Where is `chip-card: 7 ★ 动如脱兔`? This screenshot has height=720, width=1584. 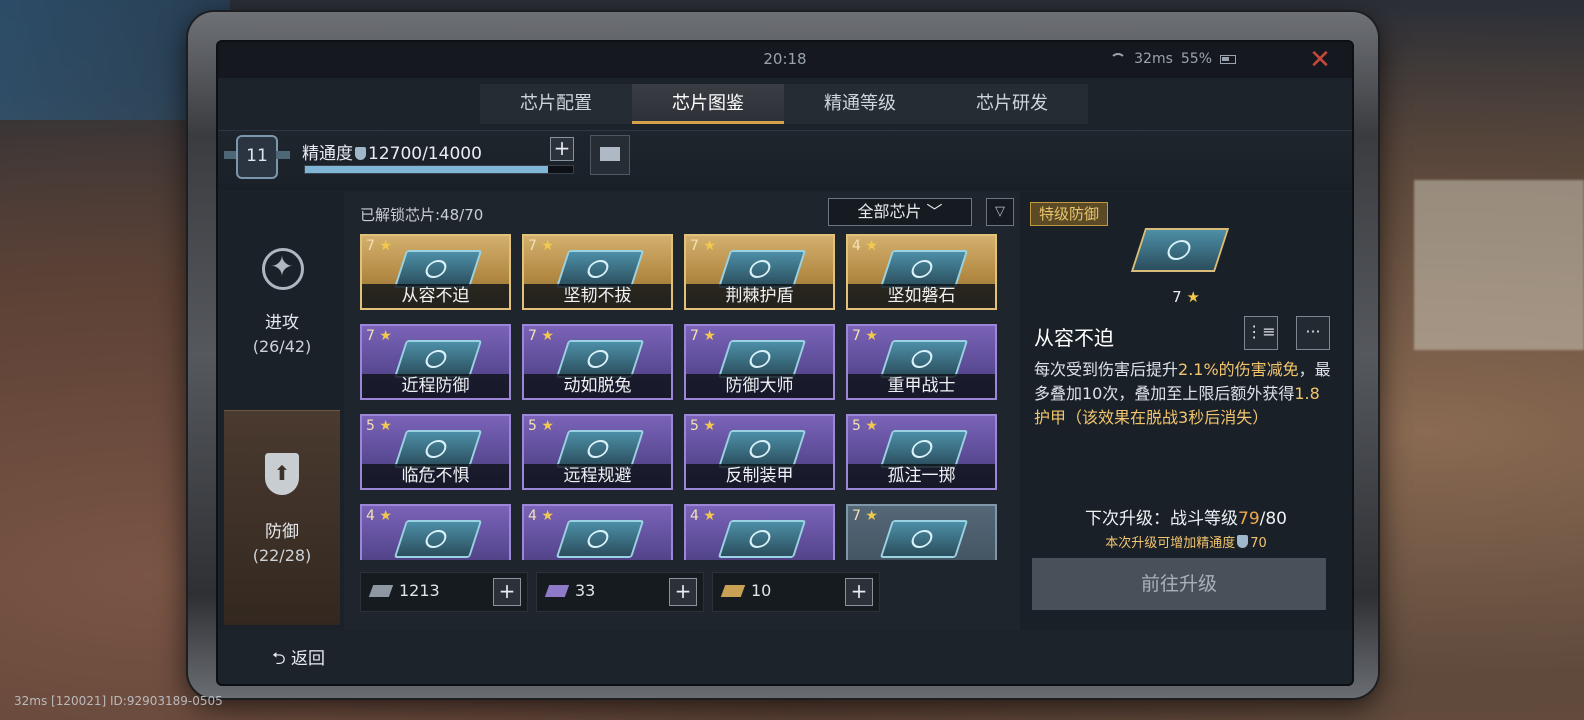 chip-card: 7 ★ 动如脱兔 is located at coordinates (597, 362).